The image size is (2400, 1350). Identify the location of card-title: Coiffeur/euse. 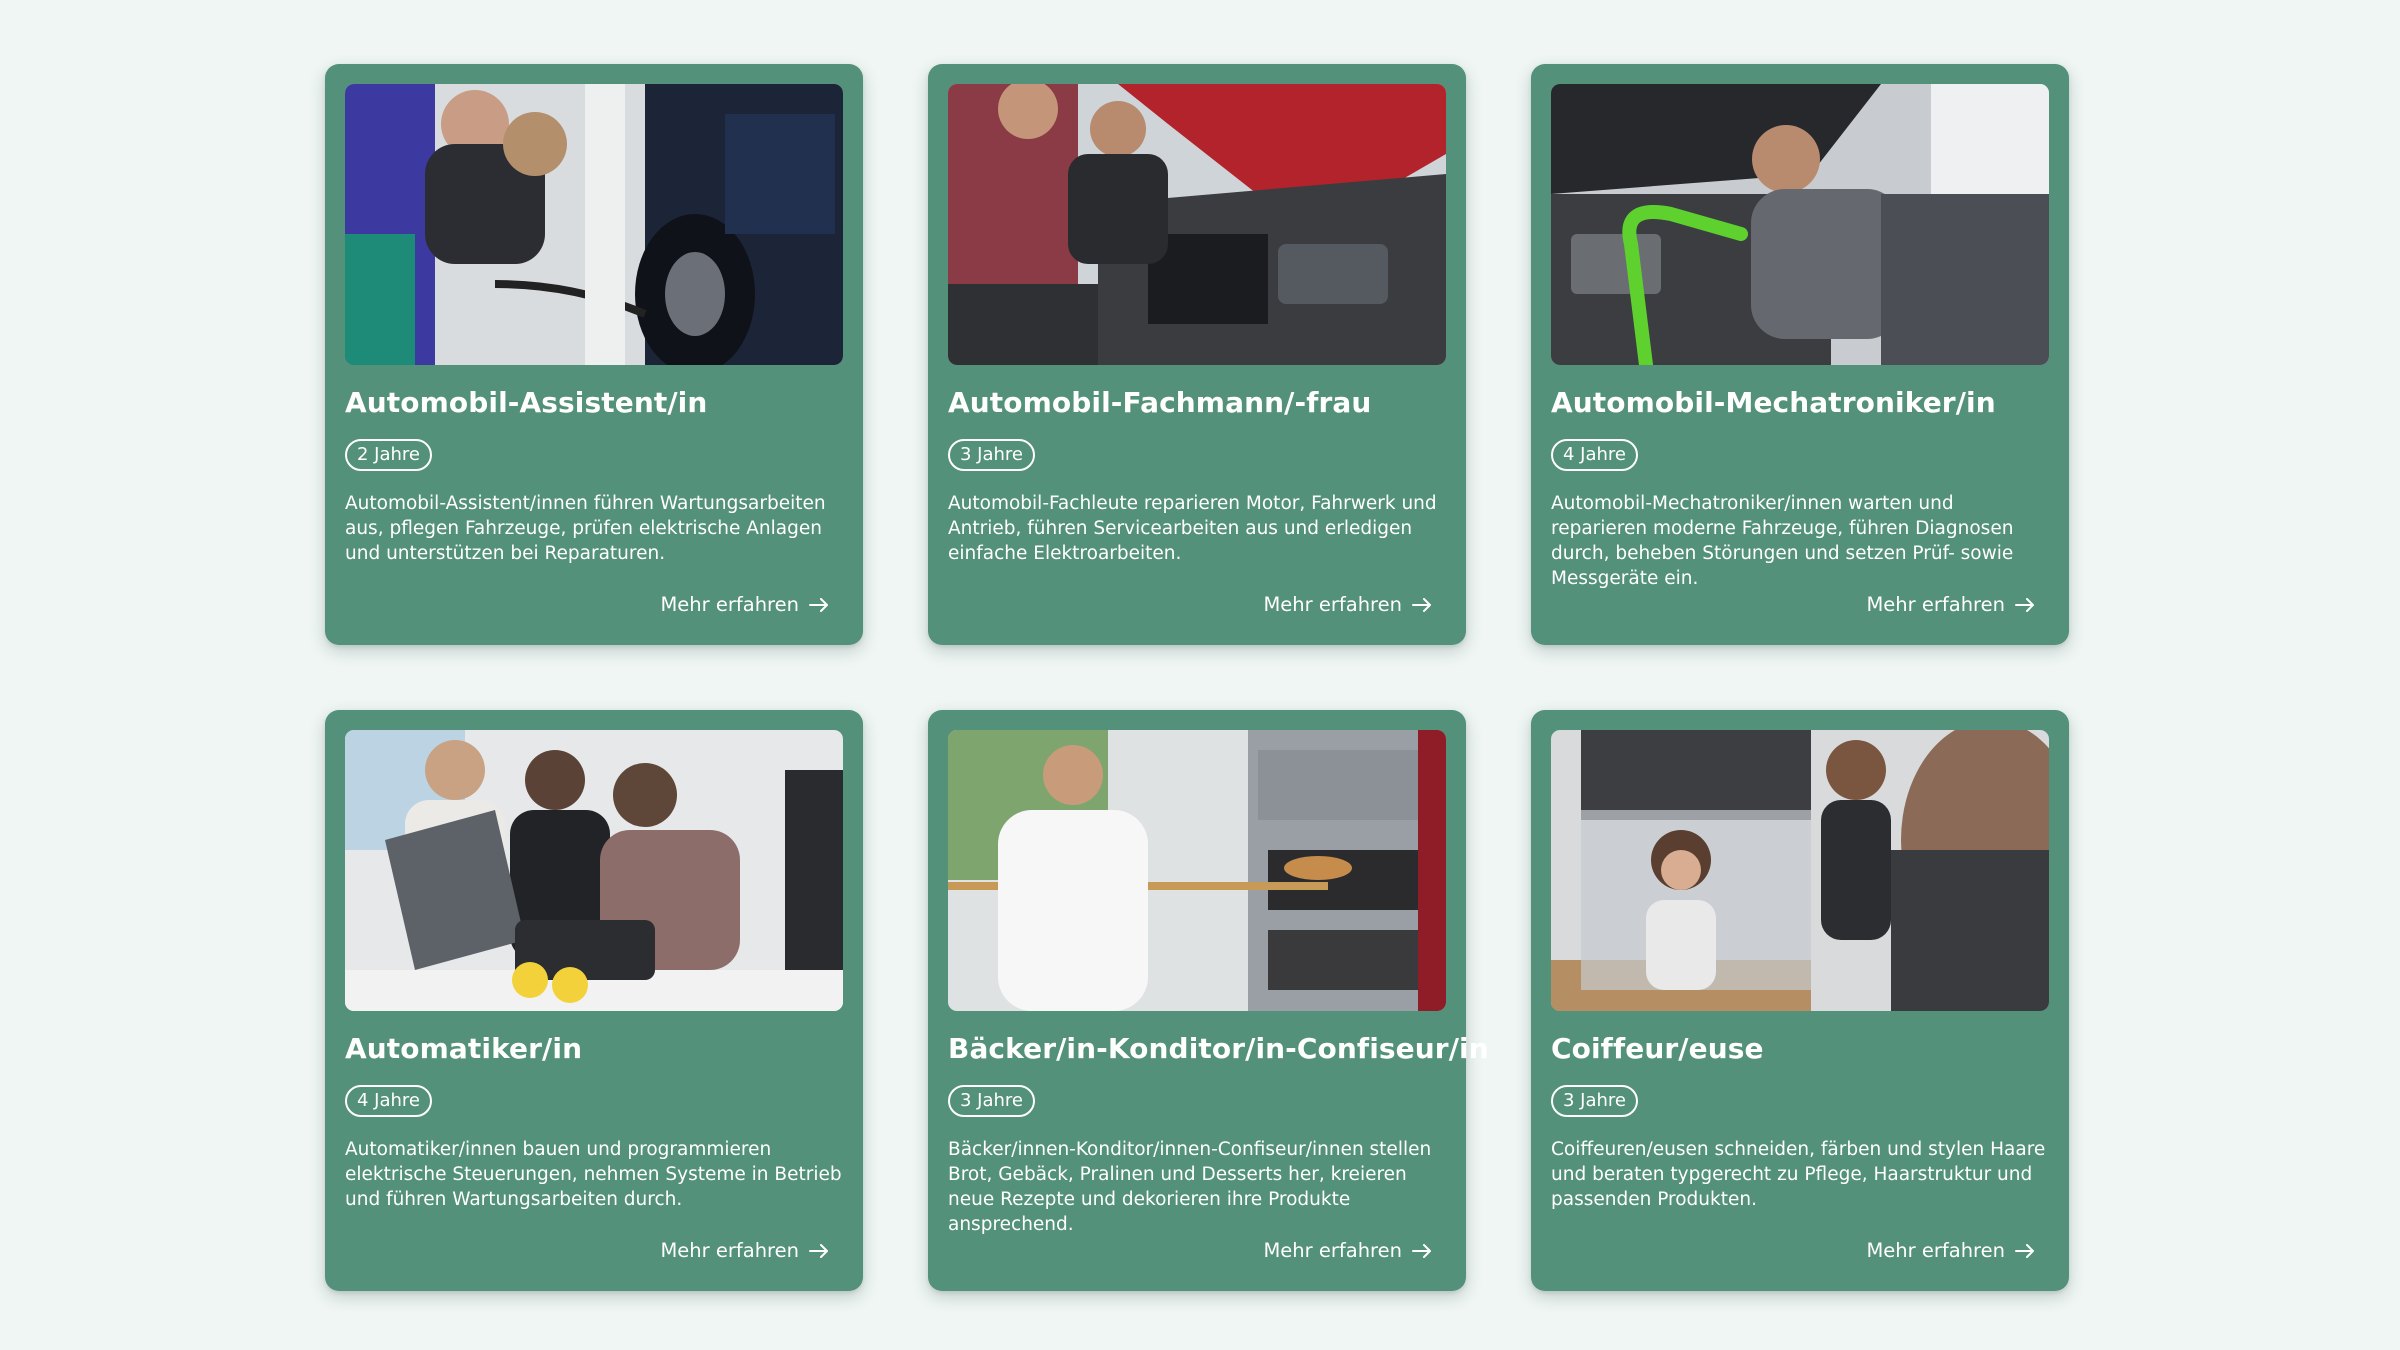
(1657, 1048).